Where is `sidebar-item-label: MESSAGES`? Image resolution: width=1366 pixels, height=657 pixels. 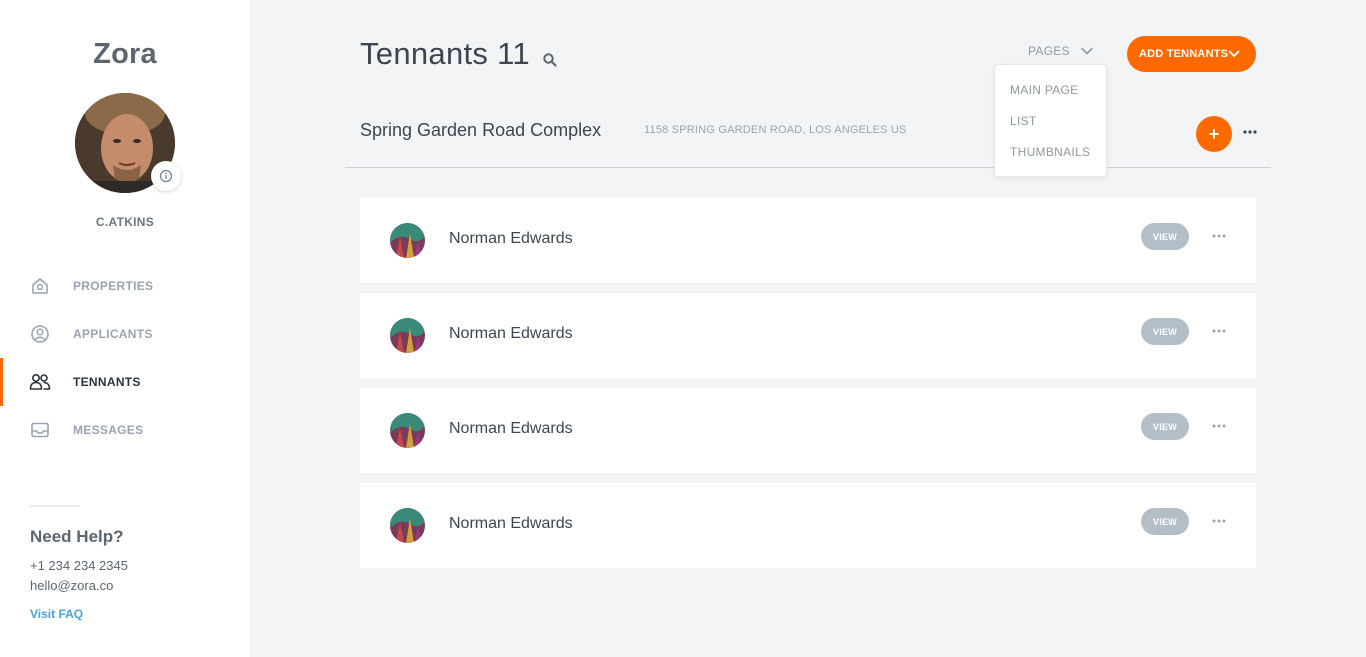
sidebar-item-label: MESSAGES is located at coordinates (108, 430).